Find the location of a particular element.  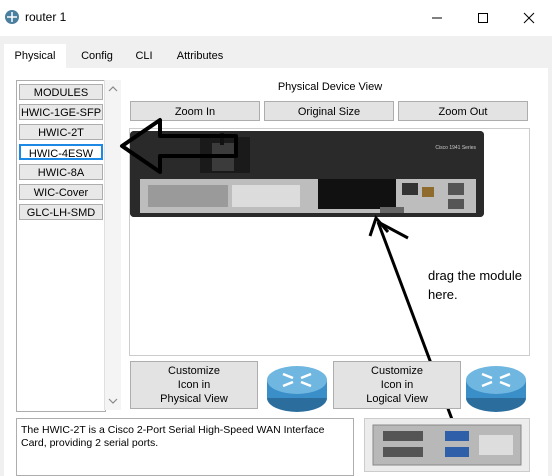

module-preview-image is located at coordinates (447, 445).